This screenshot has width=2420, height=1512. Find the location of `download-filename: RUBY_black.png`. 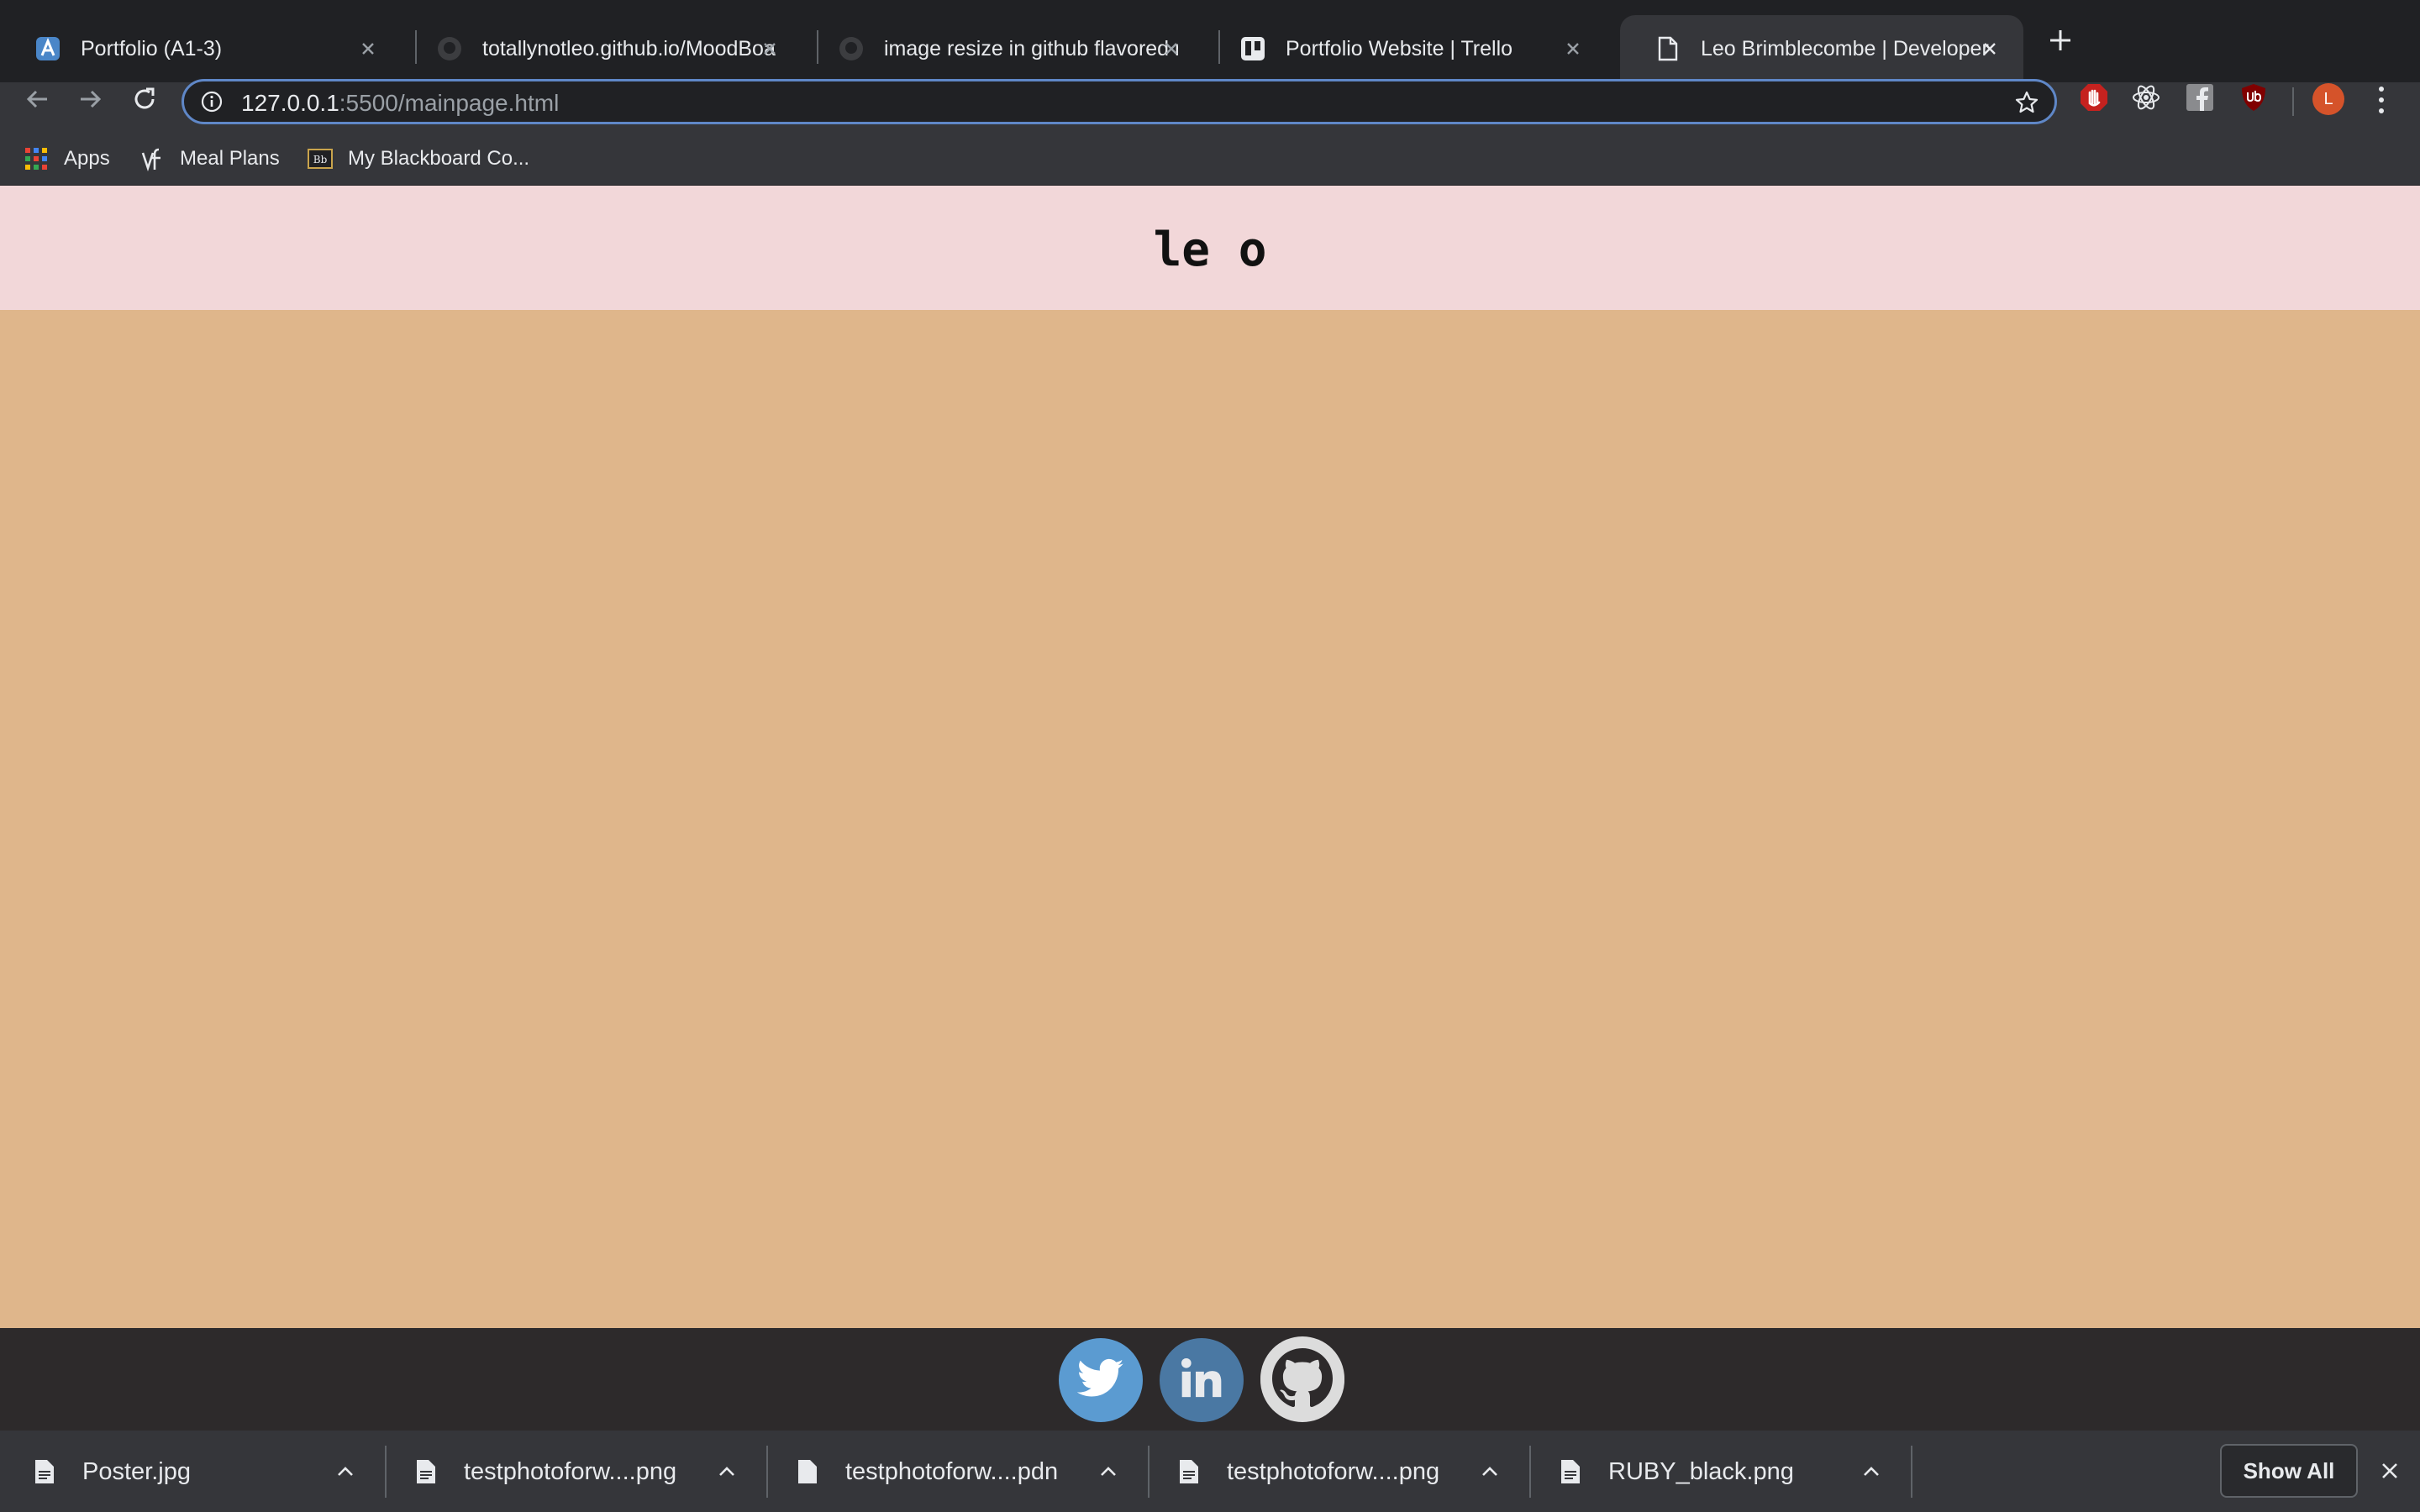

download-filename: RUBY_black.png is located at coordinates (1701, 1471).